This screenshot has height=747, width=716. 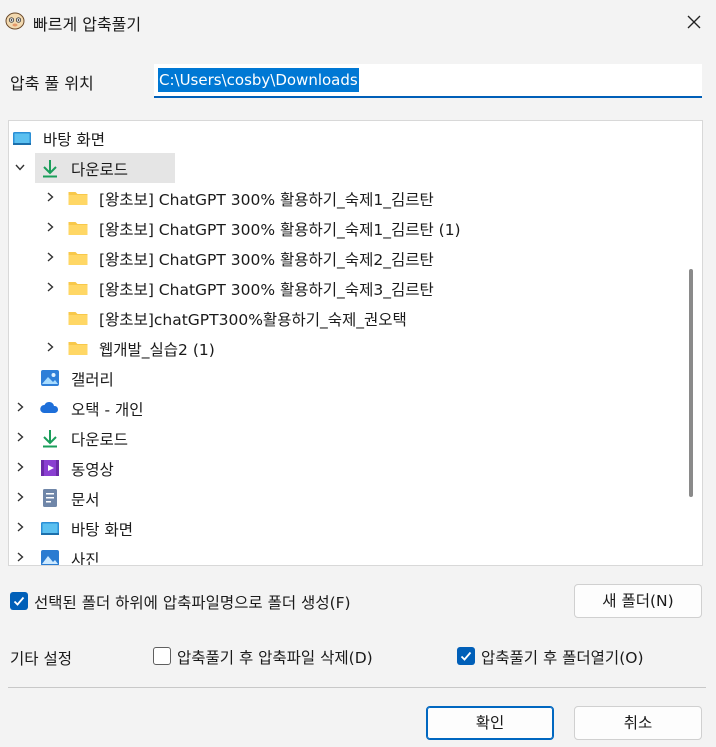 I want to click on tree-item-label: [왕초보]chatGPT300%활용하기_숙제_권오택, so click(x=253, y=320).